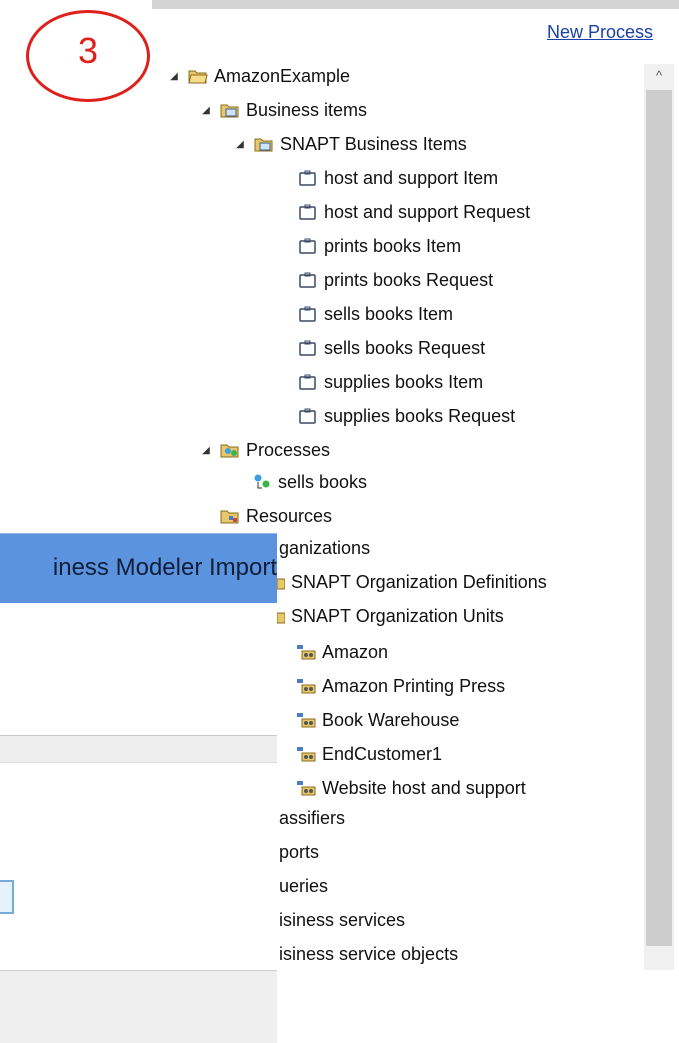 The image size is (679, 1043). What do you see at coordinates (262, 482) in the screenshot?
I see `process-icon` at bounding box center [262, 482].